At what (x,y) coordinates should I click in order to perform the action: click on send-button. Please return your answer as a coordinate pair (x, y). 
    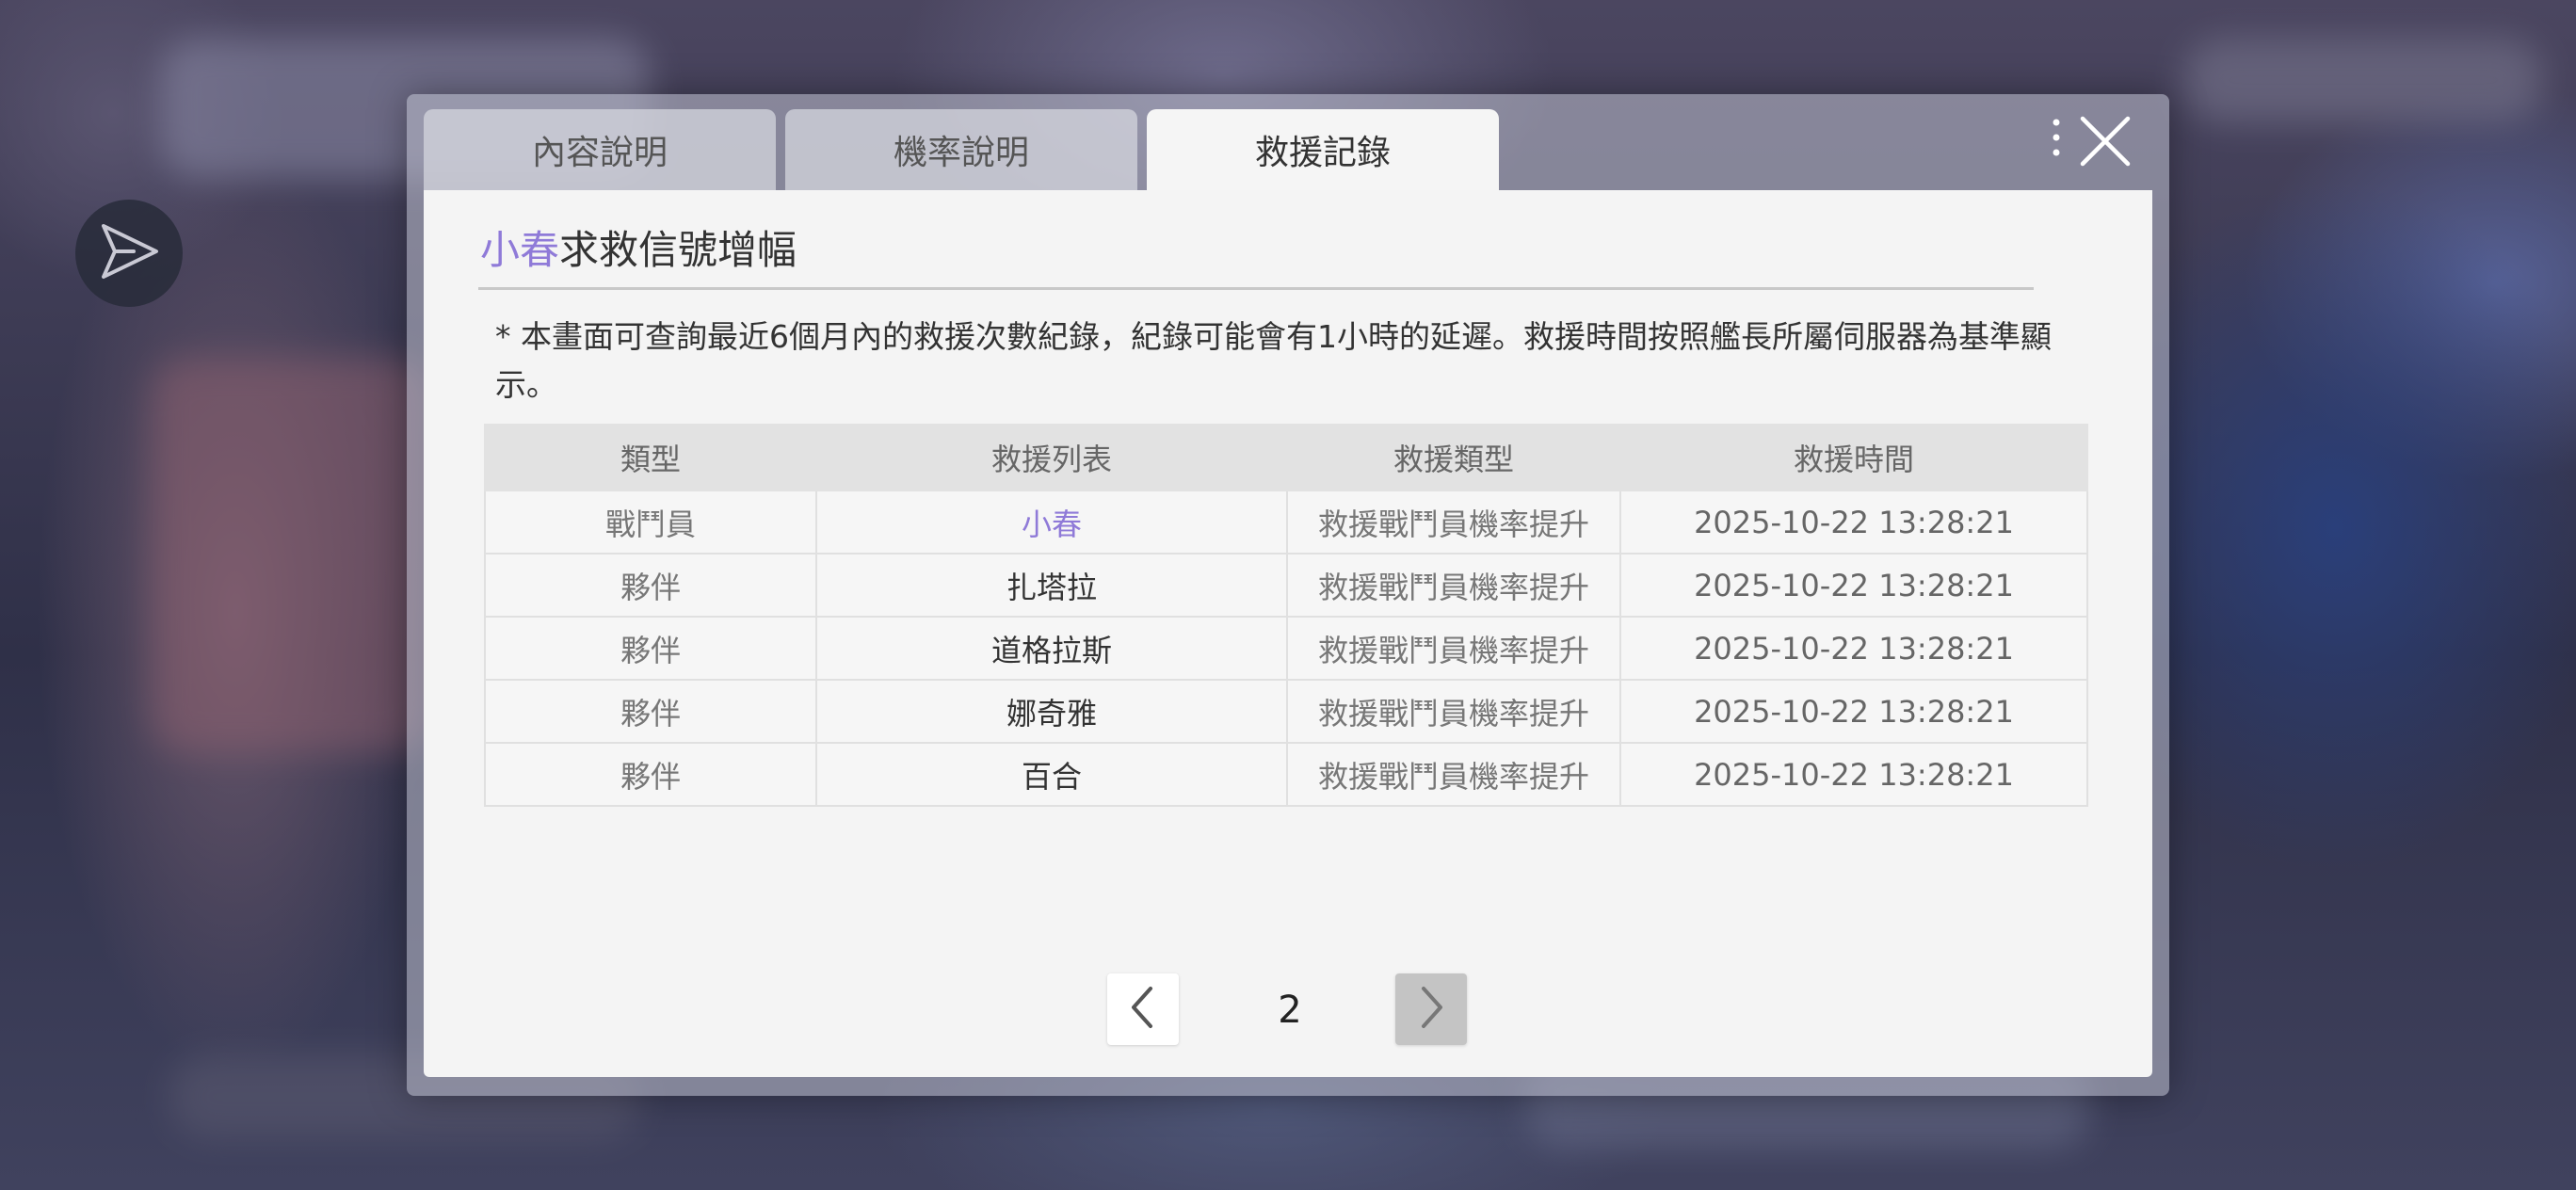
    Looking at the image, I should click on (129, 253).